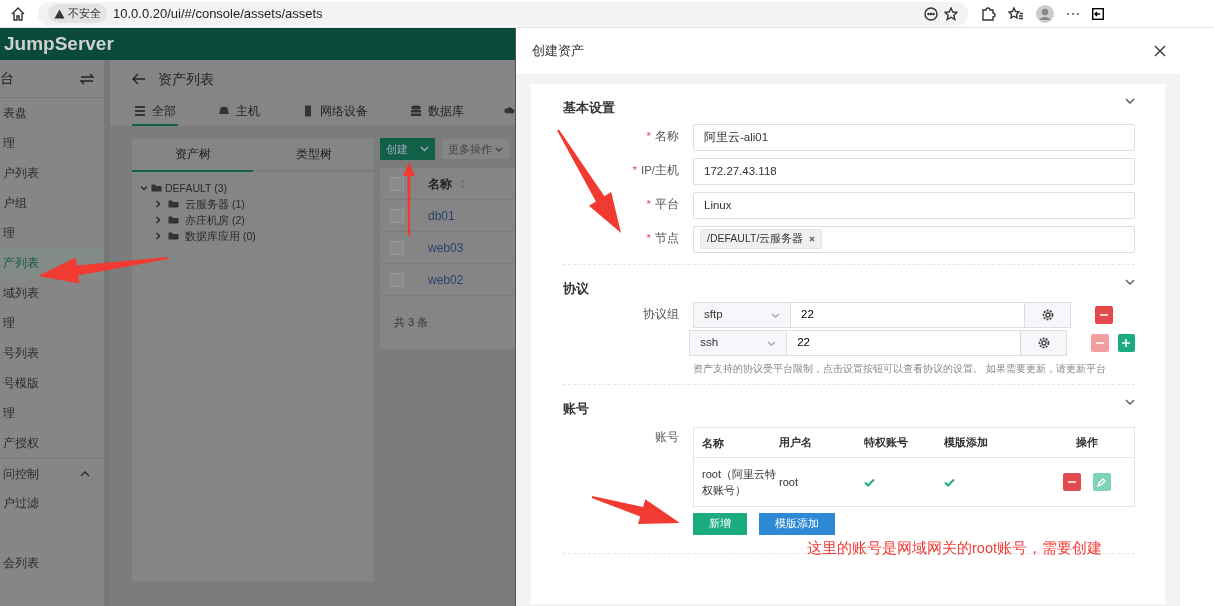 The width and height of the screenshot is (1214, 606). Describe the element at coordinates (742, 315) in the screenshot. I see `protocol-select: sftp` at that location.